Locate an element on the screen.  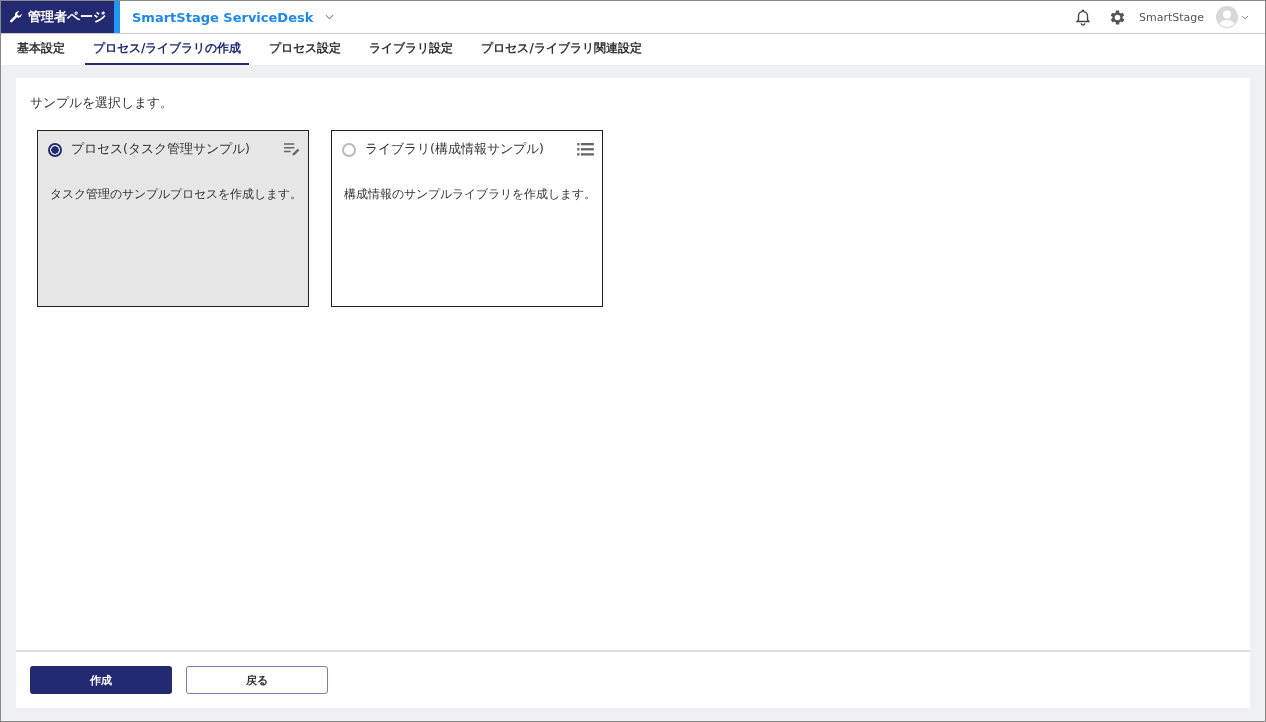
tab: プロセス/ライブラリの作成 is located at coordinates (167, 49).